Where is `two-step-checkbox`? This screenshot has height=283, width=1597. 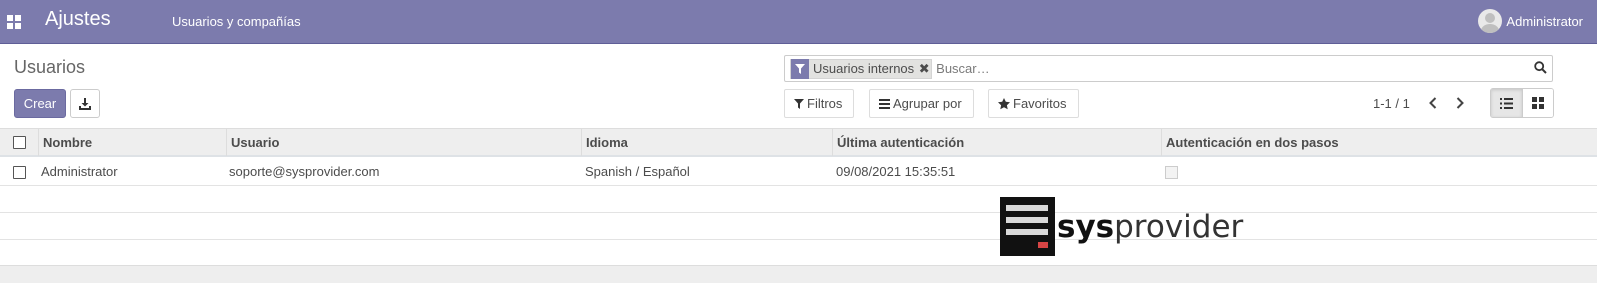
two-step-checkbox is located at coordinates (1171, 172).